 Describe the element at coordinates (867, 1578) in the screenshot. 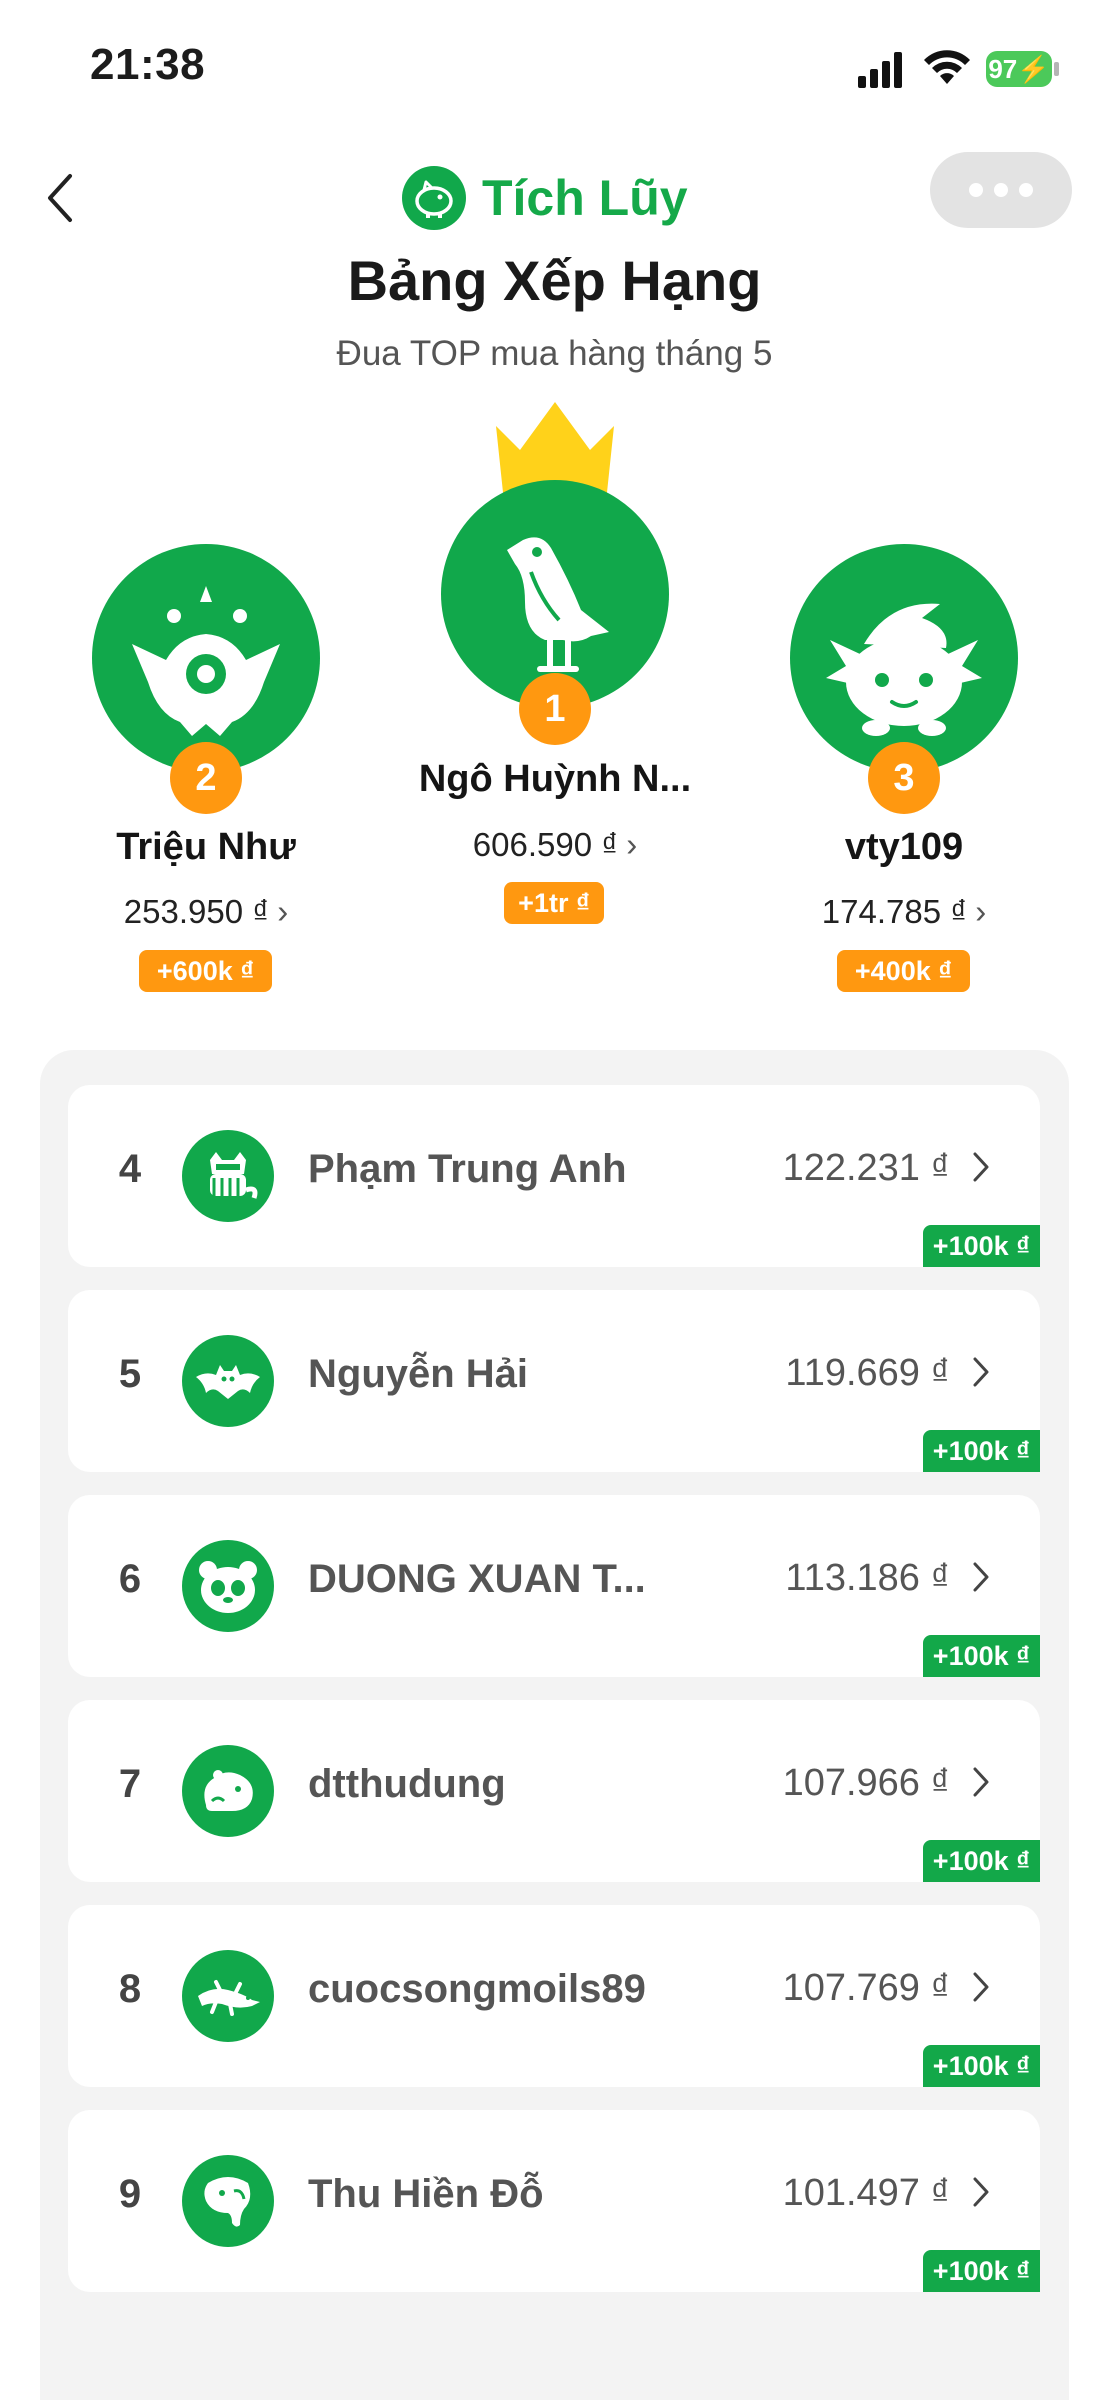

I see `row-amount: 113.186 ₫` at that location.